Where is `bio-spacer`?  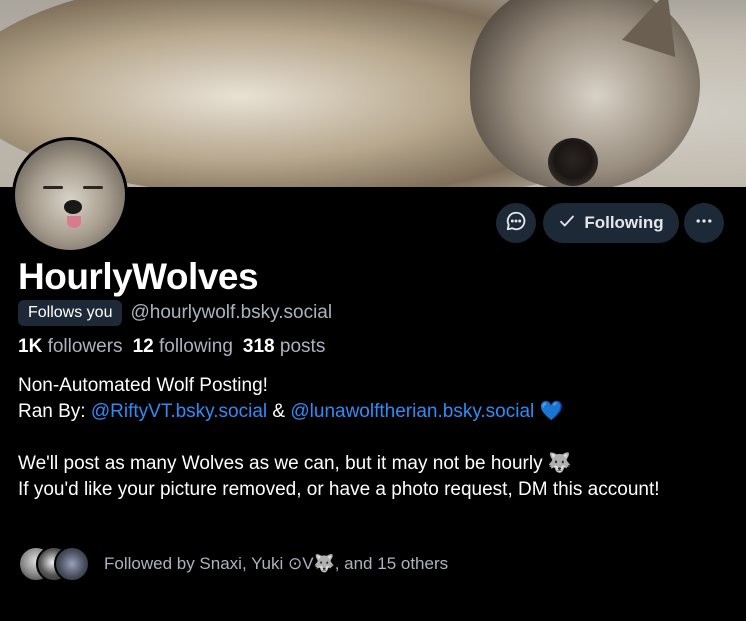 bio-spacer is located at coordinates (368, 438).